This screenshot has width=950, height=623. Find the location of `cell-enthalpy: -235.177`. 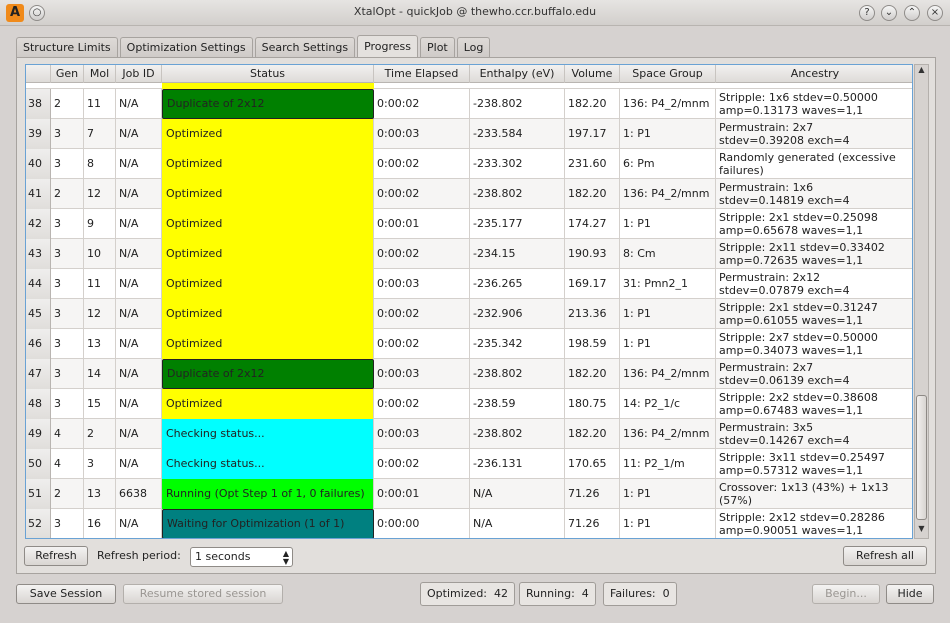

cell-enthalpy: -235.177 is located at coordinates (517, 224).